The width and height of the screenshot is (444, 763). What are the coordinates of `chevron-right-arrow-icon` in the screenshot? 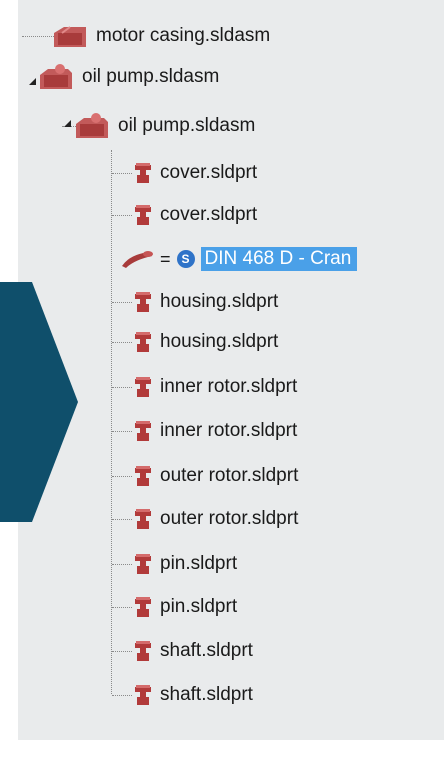 It's located at (39, 402).